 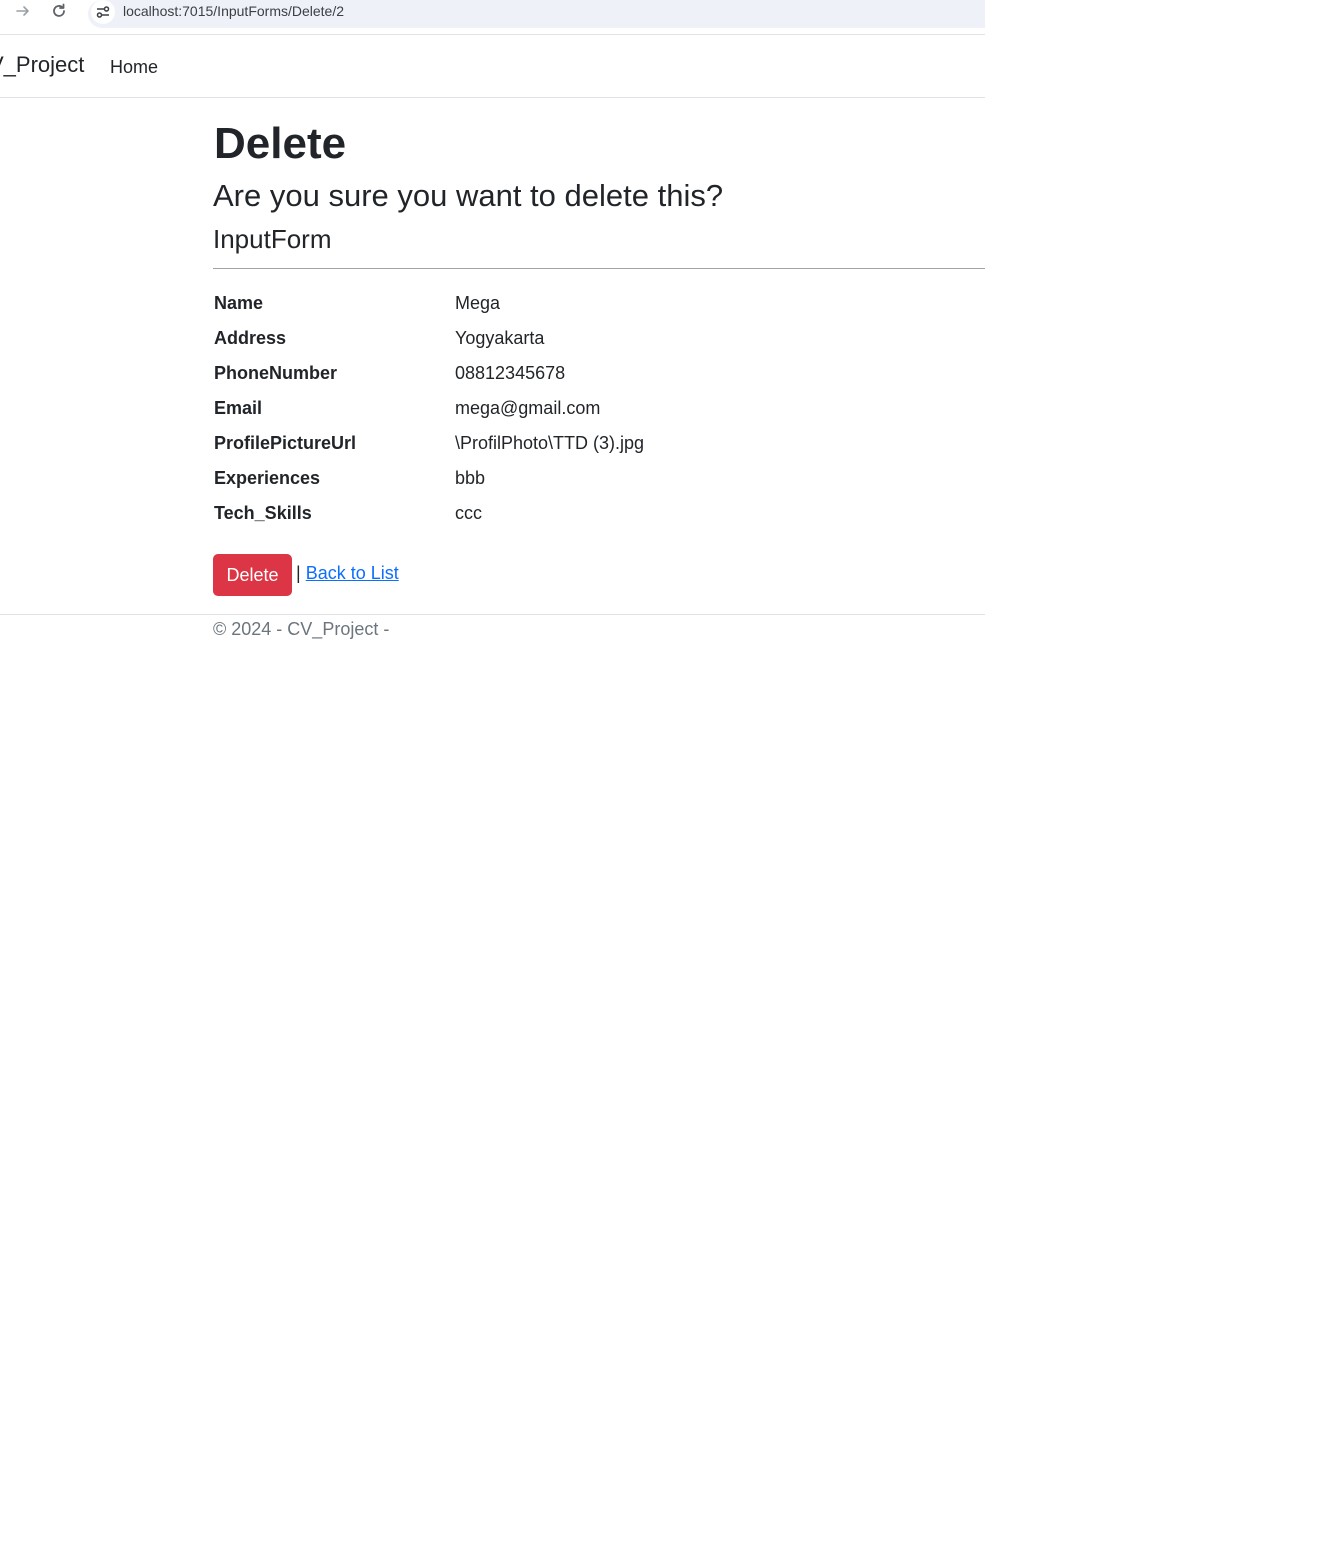 What do you see at coordinates (550, 443) in the screenshot?
I see `detail-value: \ProfilPhoto\TTD (3).jpg` at bounding box center [550, 443].